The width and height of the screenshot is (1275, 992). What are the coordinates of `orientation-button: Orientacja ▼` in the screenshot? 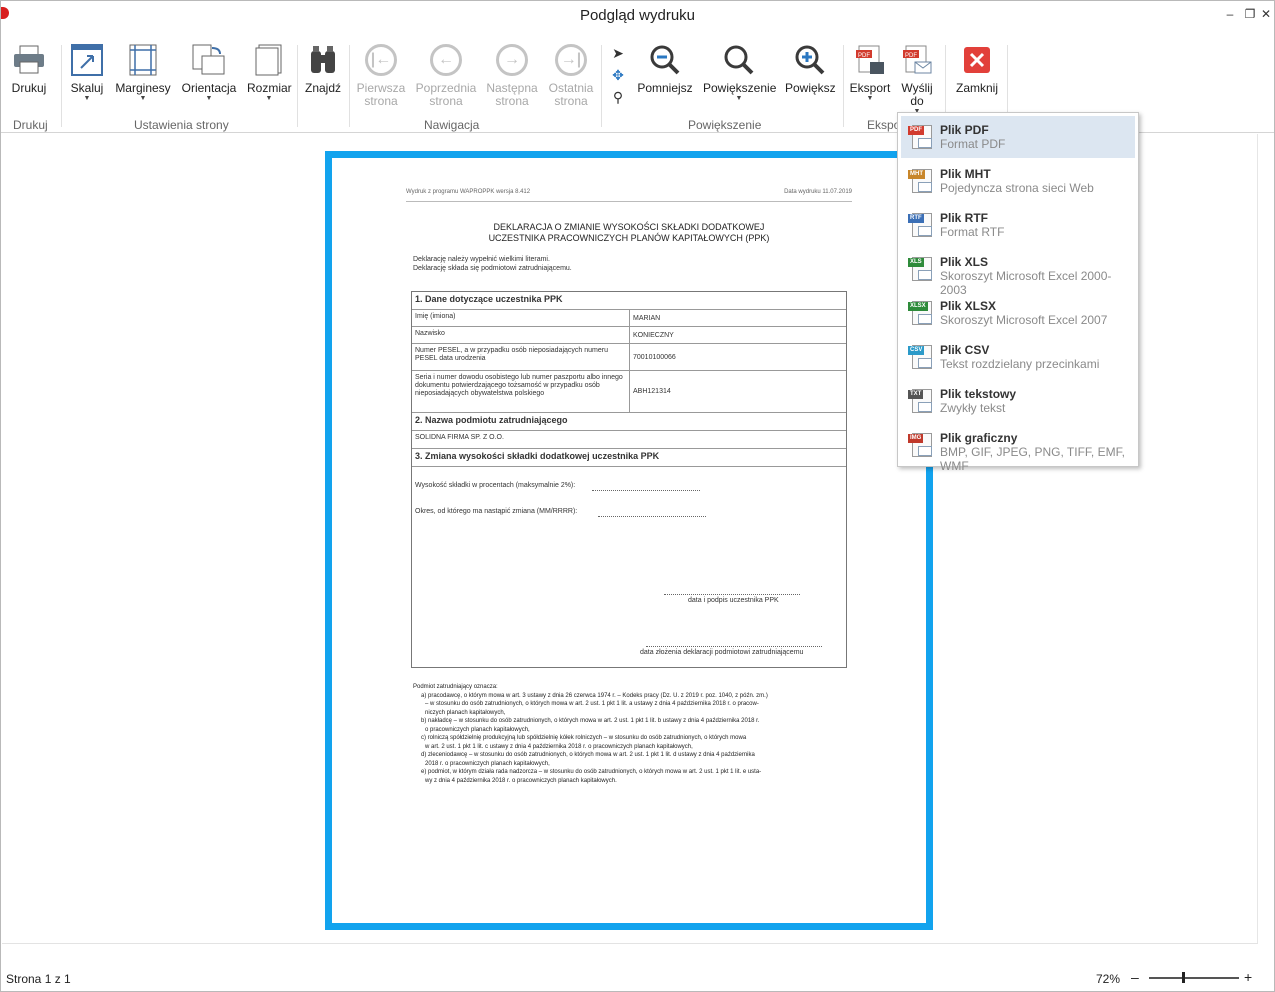 It's located at (209, 73).